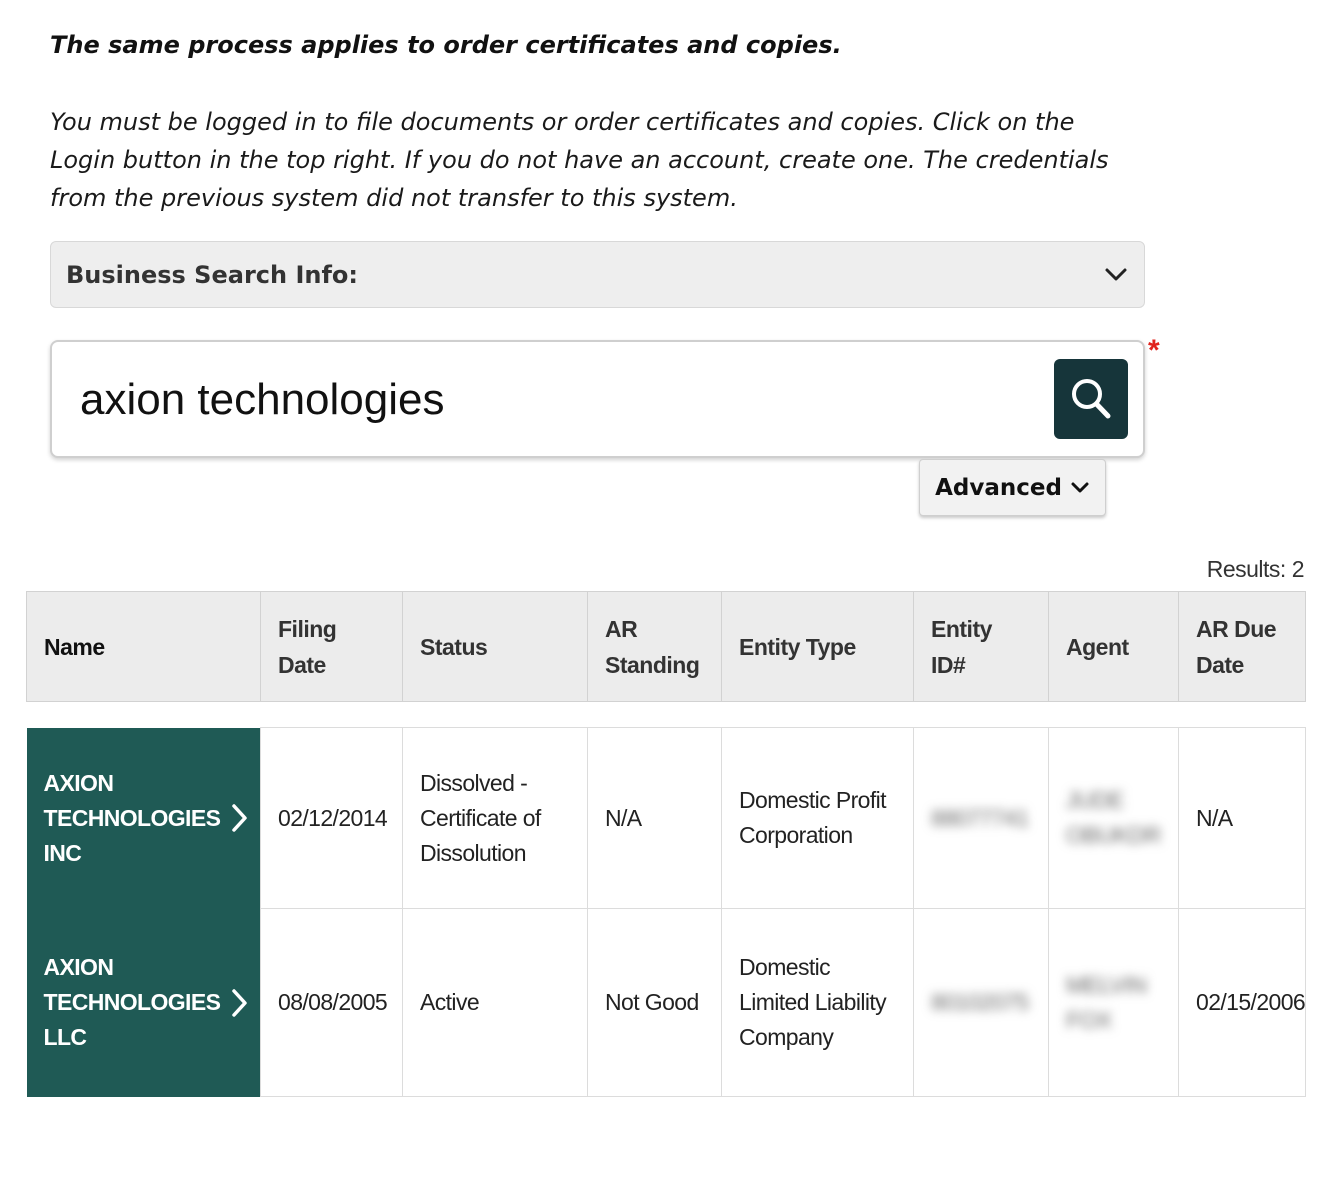  Describe the element at coordinates (132, 817) in the screenshot. I see `entity-name: AXION TECHNOLOGIES INC` at that location.